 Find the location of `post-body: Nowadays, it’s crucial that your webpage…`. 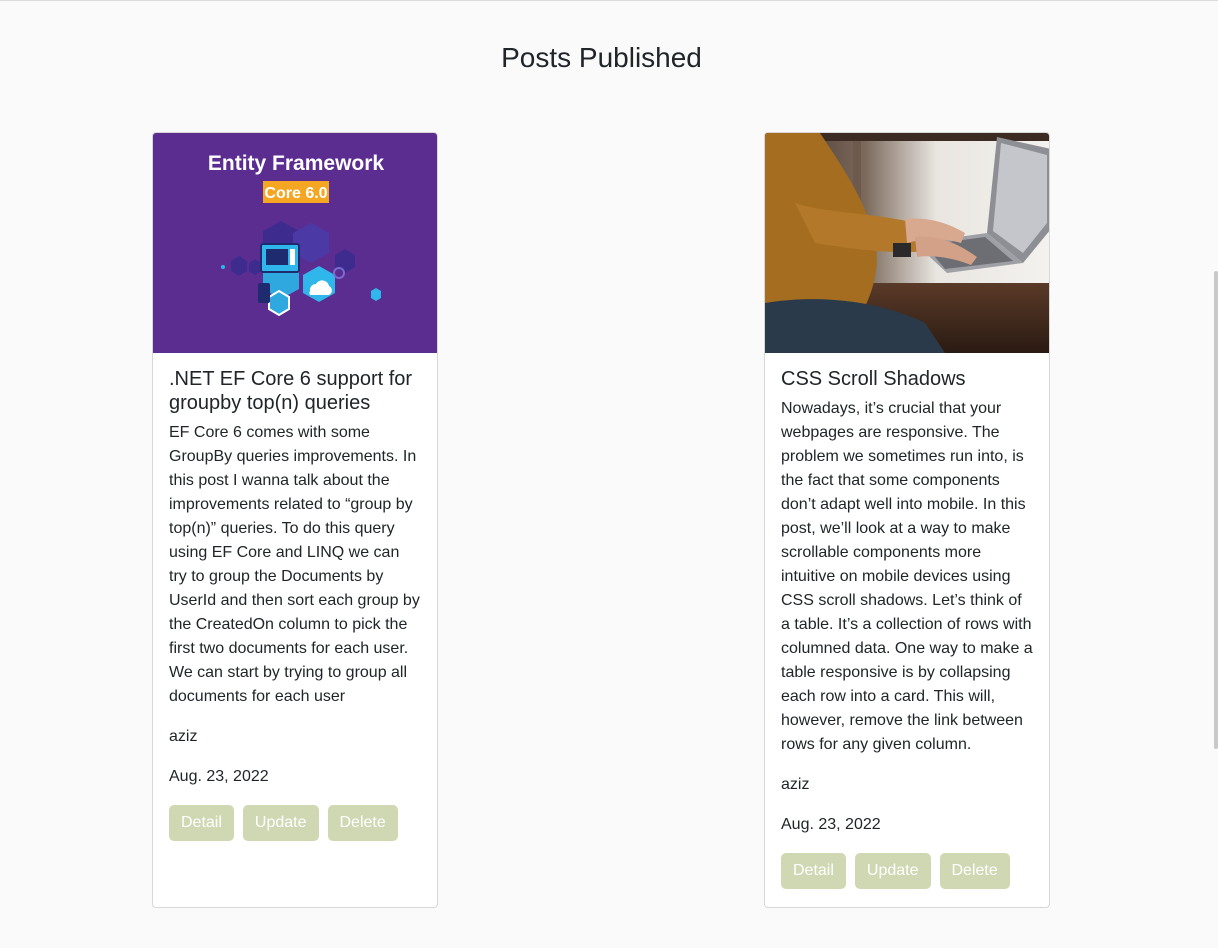

post-body: Nowadays, it’s crucial that your webpage… is located at coordinates (907, 576).